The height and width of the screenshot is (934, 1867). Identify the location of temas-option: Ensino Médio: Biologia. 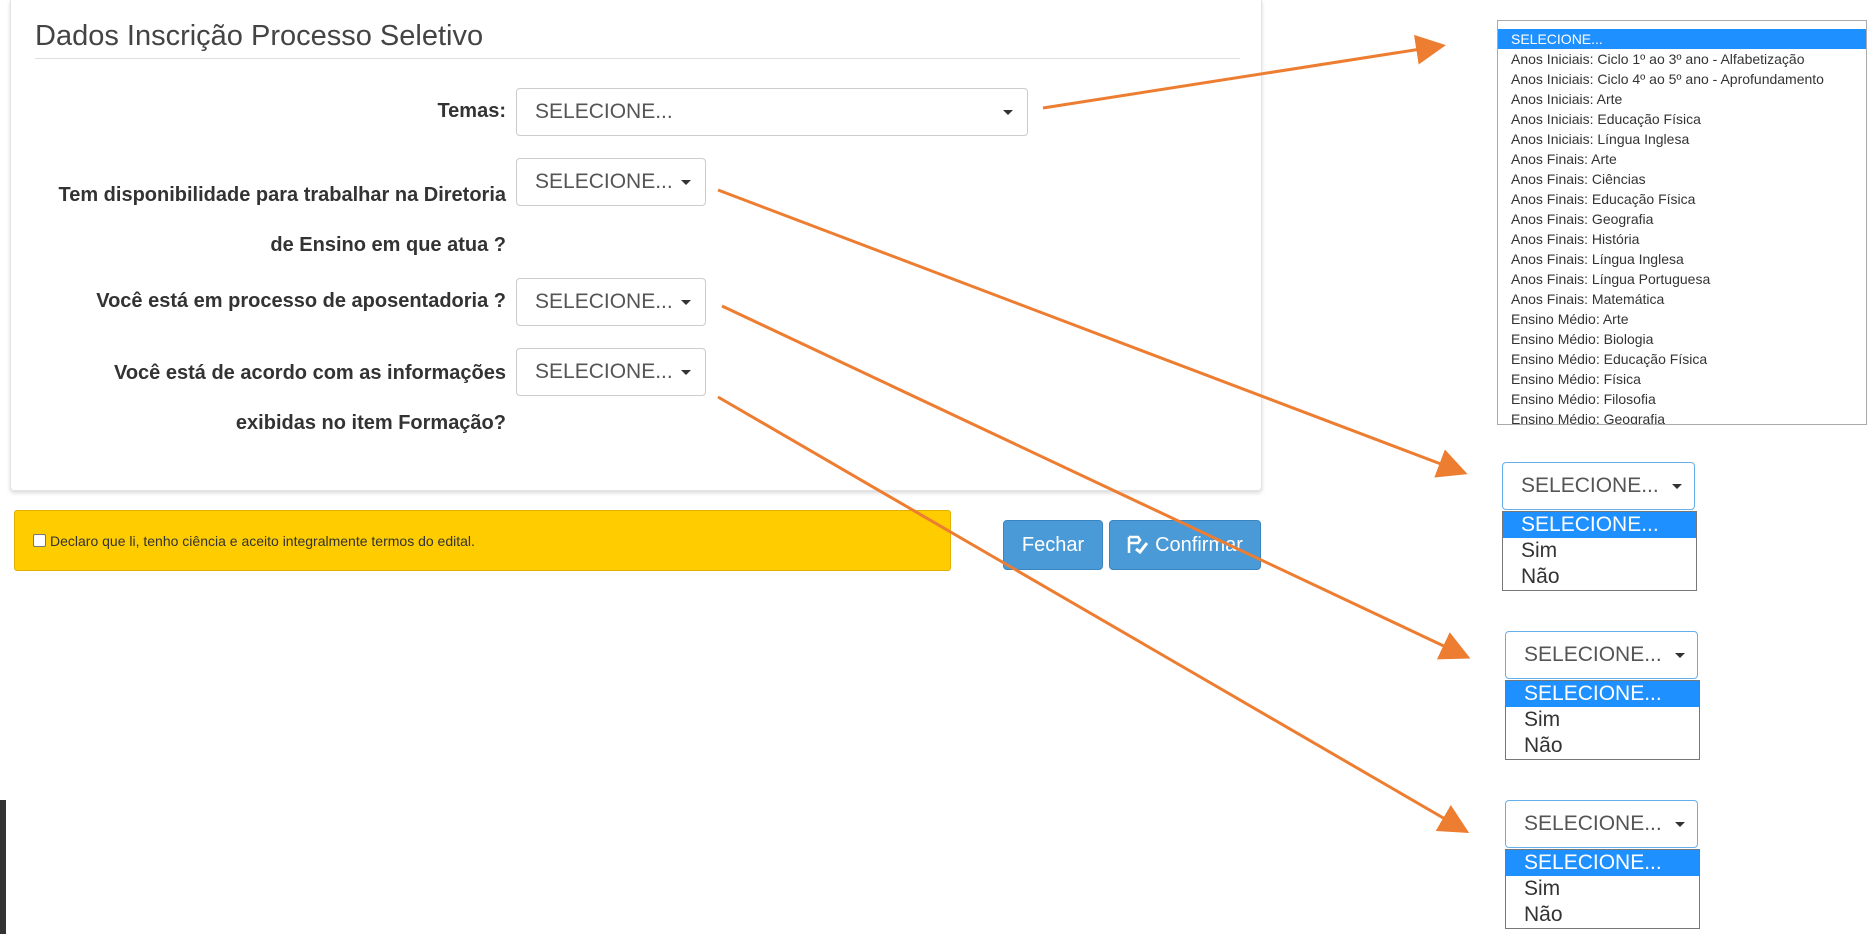
(1682, 339).